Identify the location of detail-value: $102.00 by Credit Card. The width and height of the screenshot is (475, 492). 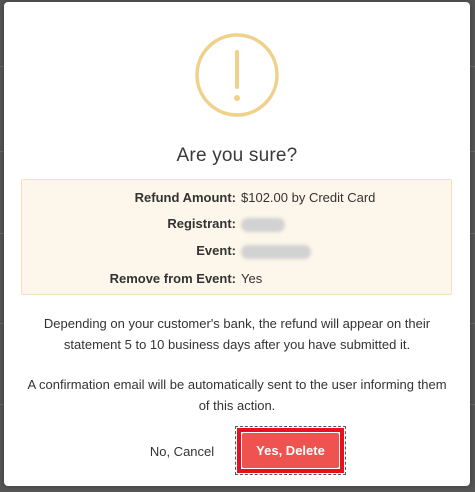
(308, 197).